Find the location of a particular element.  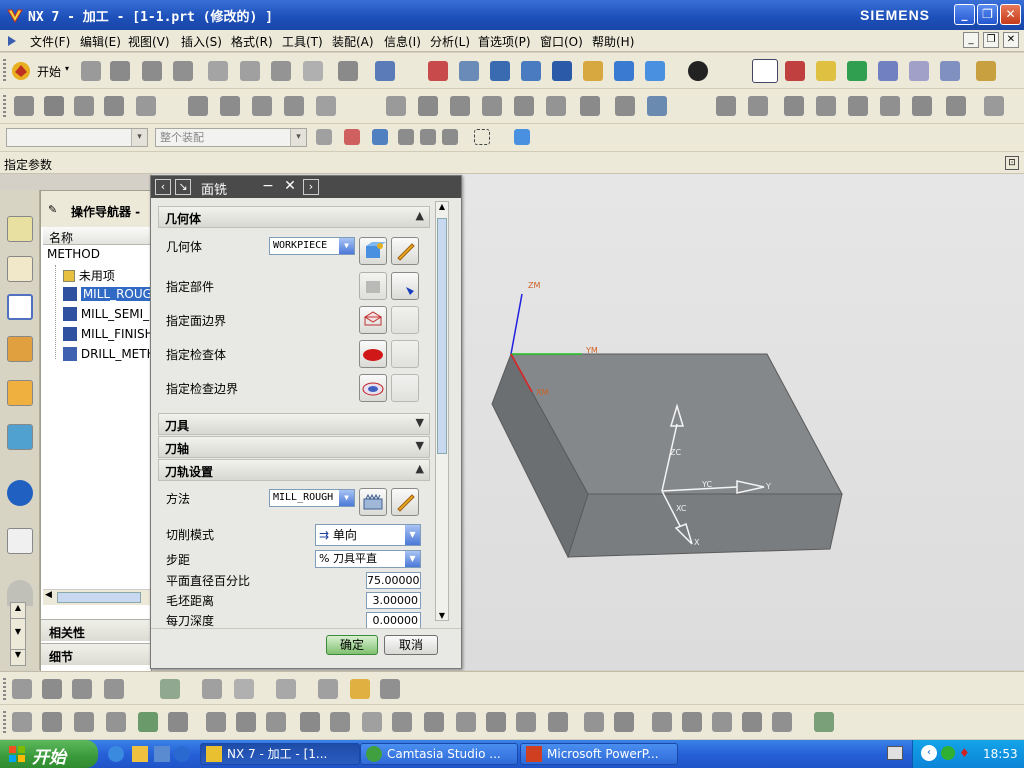

info-icon is located at coordinates (385, 71).